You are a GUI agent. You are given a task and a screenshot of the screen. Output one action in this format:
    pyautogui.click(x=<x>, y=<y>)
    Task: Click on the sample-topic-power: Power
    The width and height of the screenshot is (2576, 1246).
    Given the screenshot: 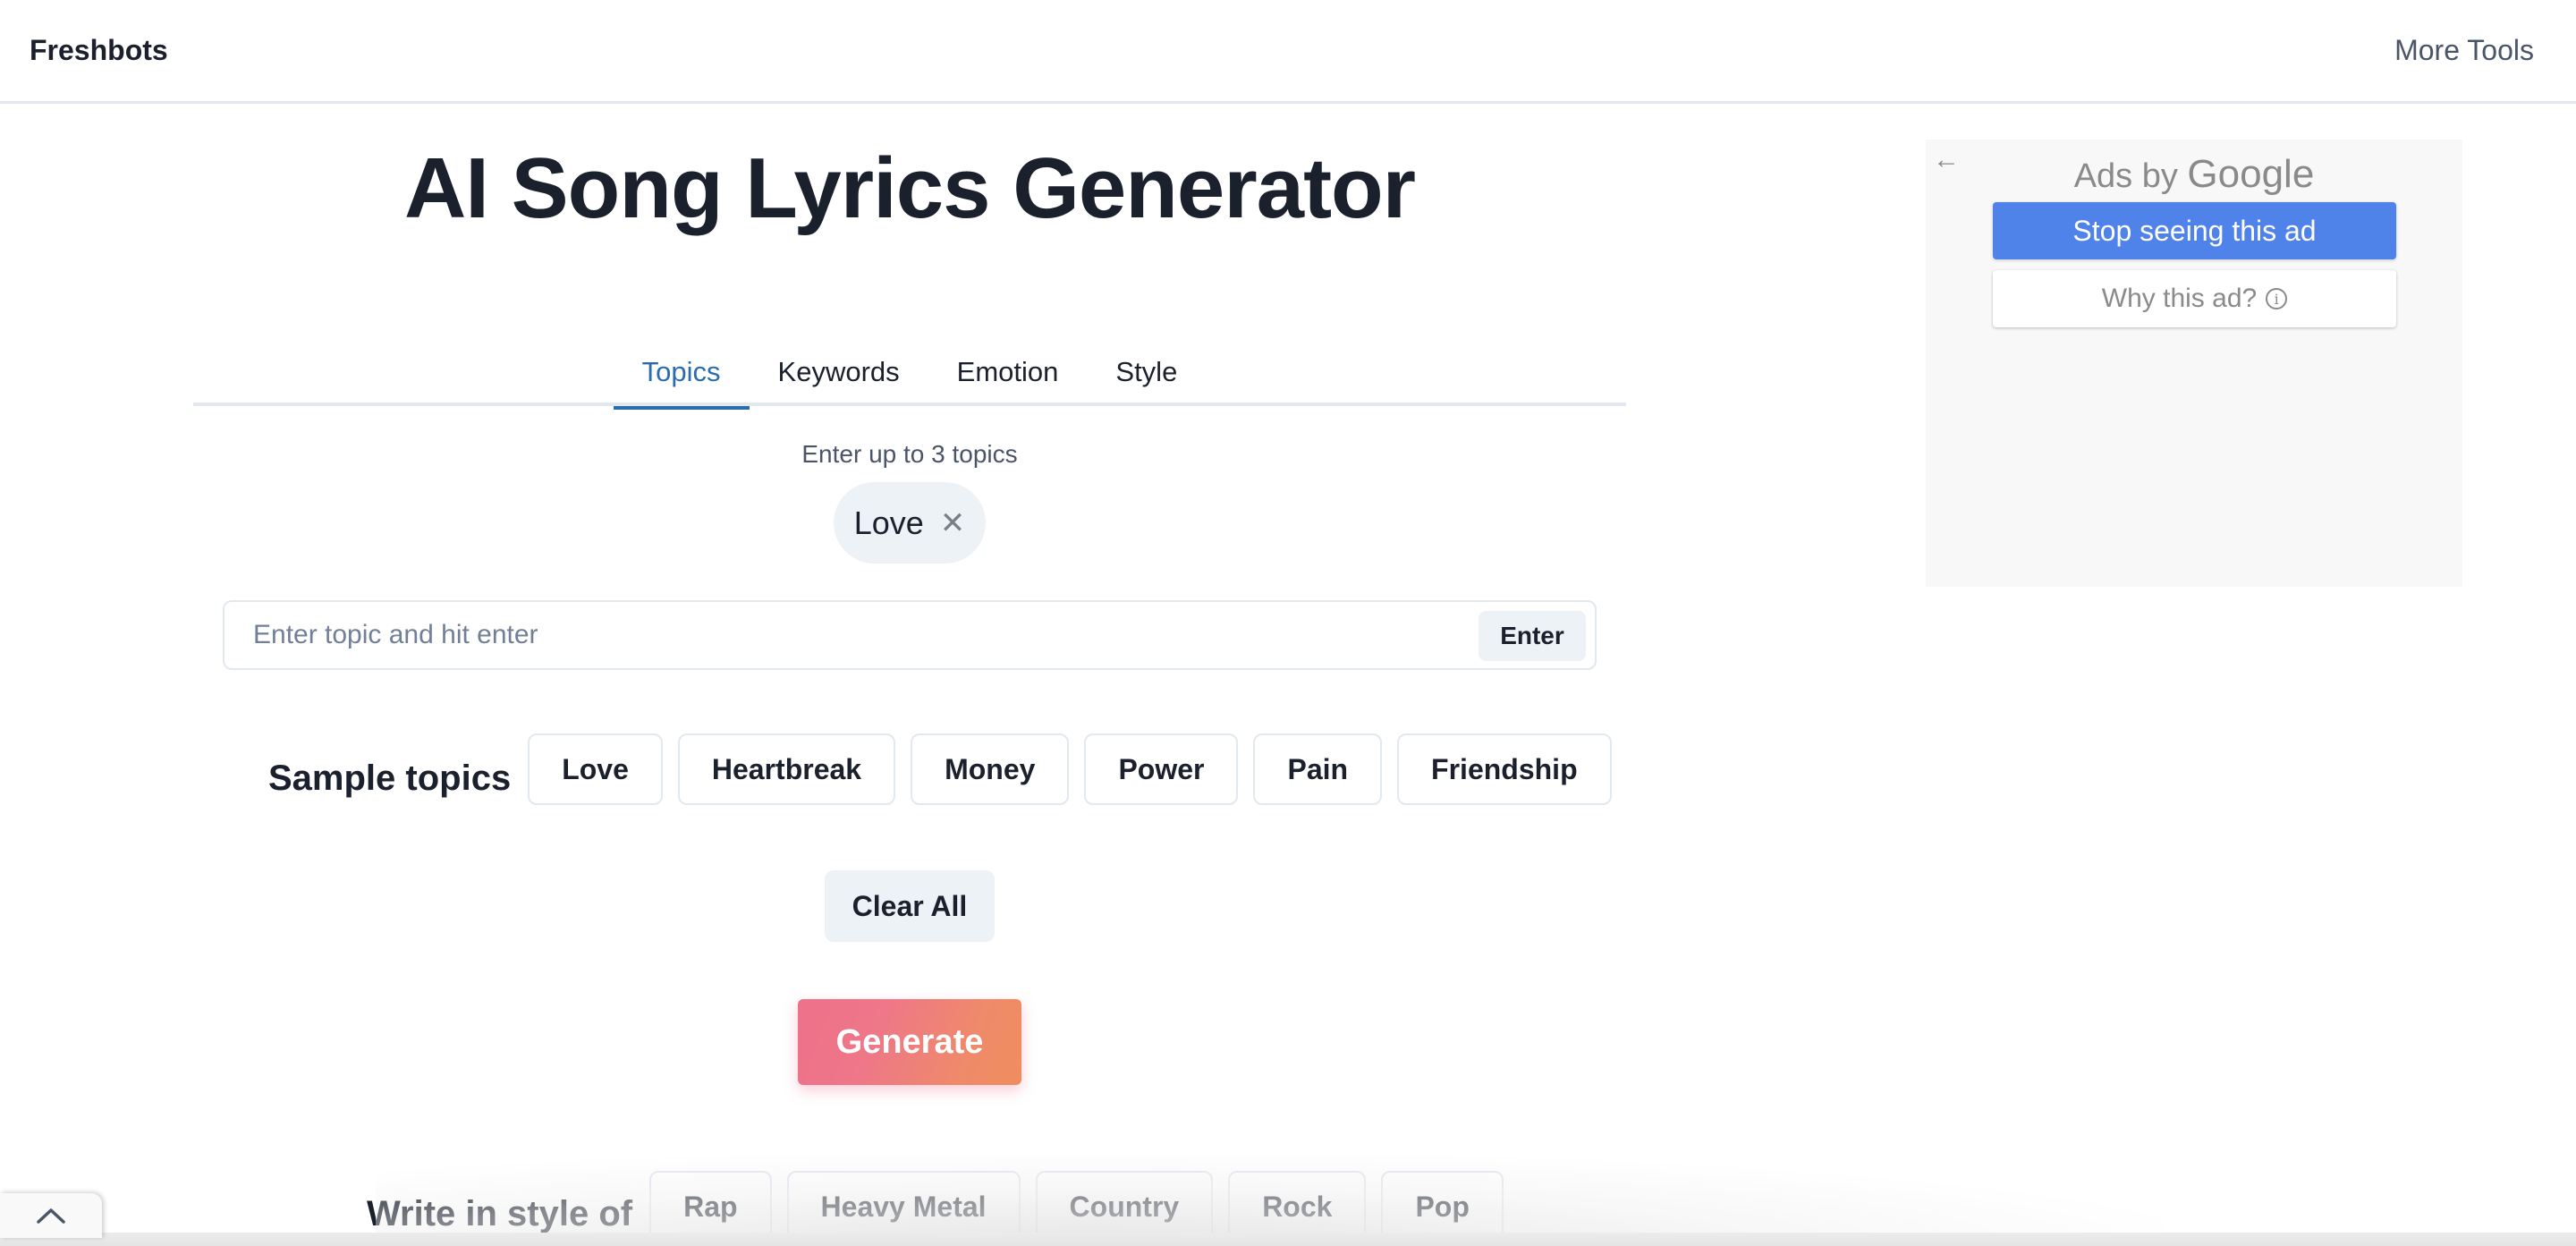 What is the action you would take?
    pyautogui.click(x=1161, y=769)
    